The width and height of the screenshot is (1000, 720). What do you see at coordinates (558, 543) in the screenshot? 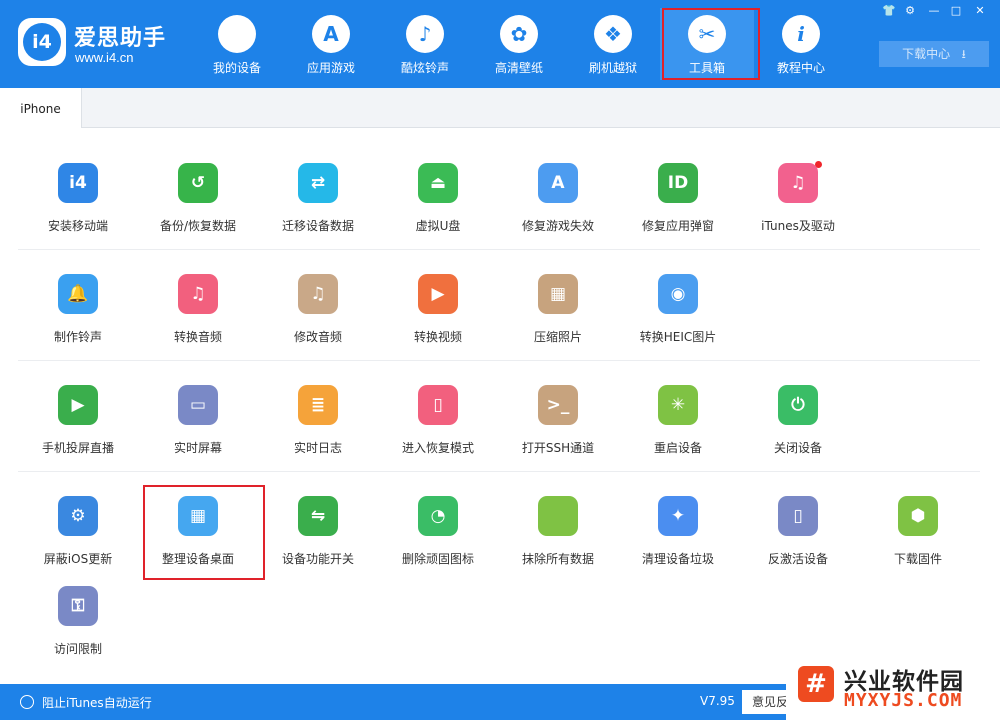
I see `tool-item: 抹除所有数据` at bounding box center [558, 543].